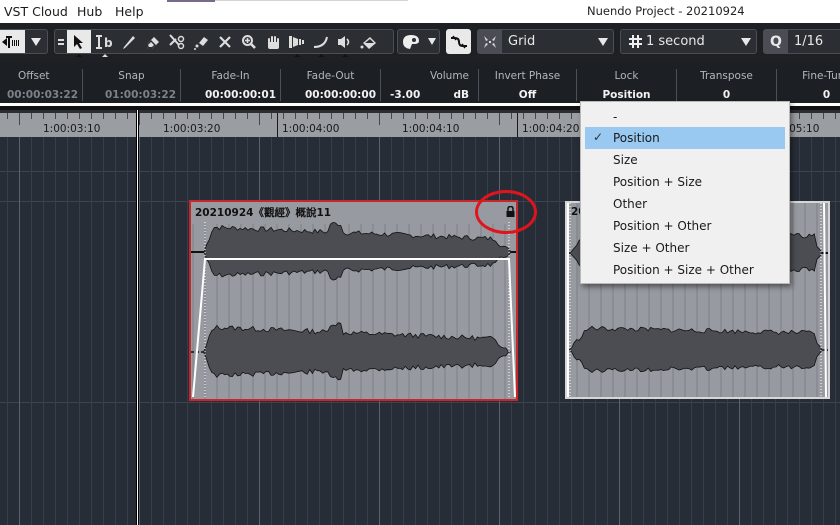 The width and height of the screenshot is (840, 525). What do you see at coordinates (277, 125) in the screenshot?
I see `ruler-major-marker` at bounding box center [277, 125].